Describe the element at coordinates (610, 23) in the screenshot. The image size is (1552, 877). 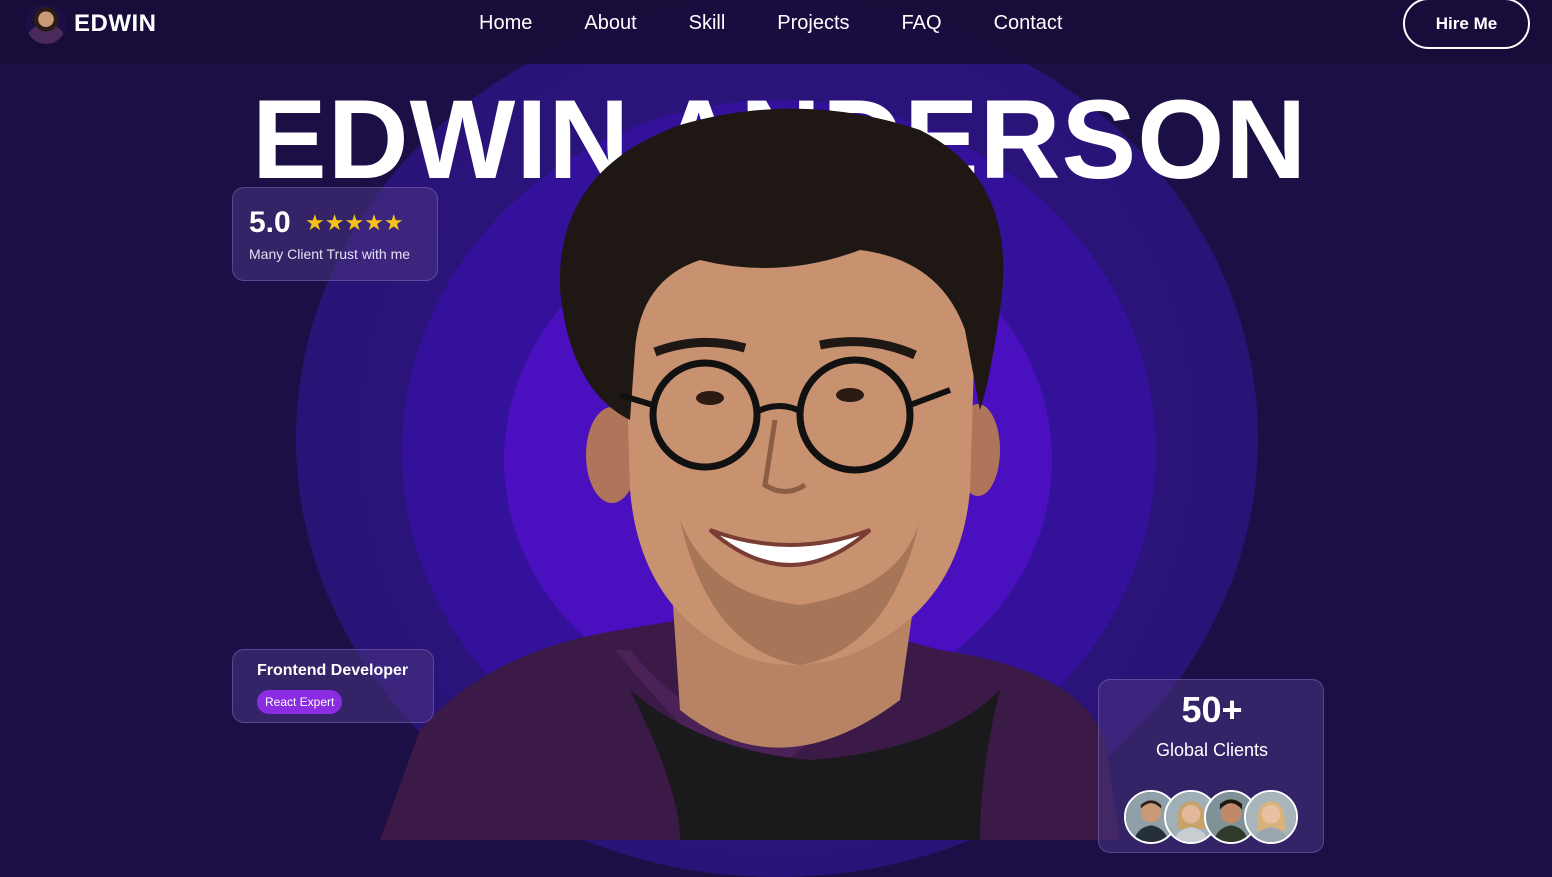
I see `nav-about-link: About` at that location.